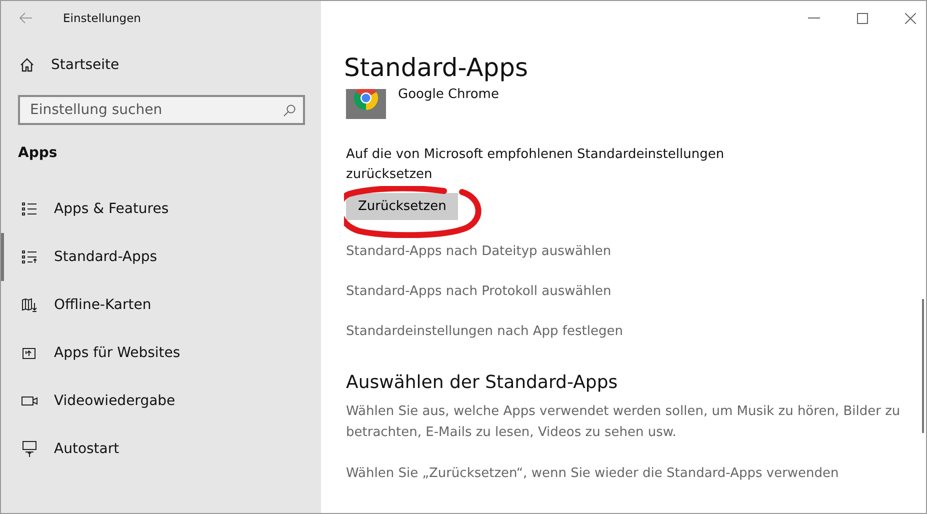 The image size is (927, 514). I want to click on window-icon, so click(29, 353).